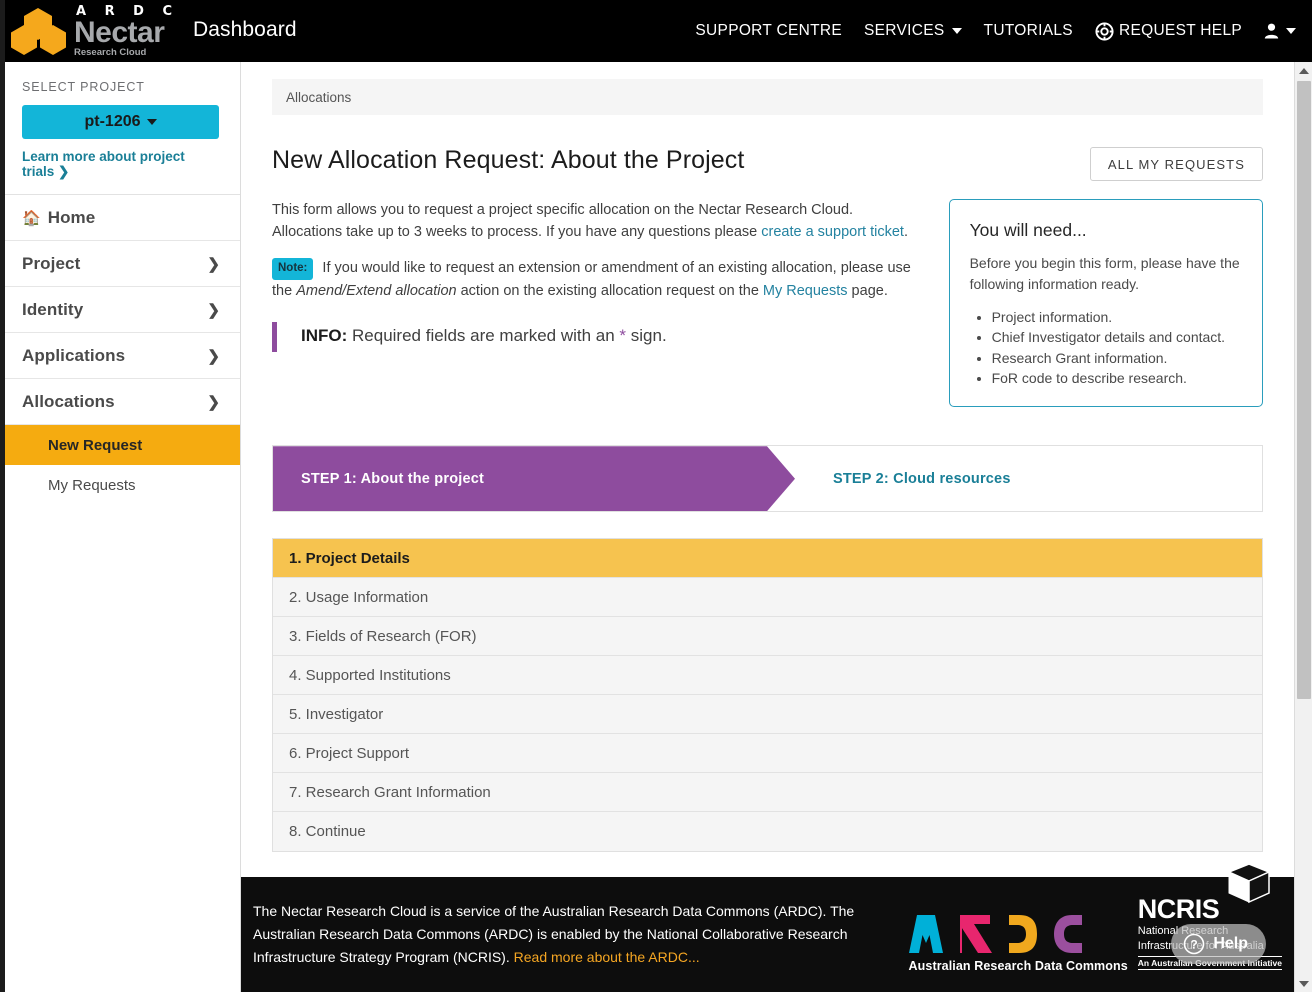  Describe the element at coordinates (293, 269) in the screenshot. I see `note-badge: Note:` at that location.